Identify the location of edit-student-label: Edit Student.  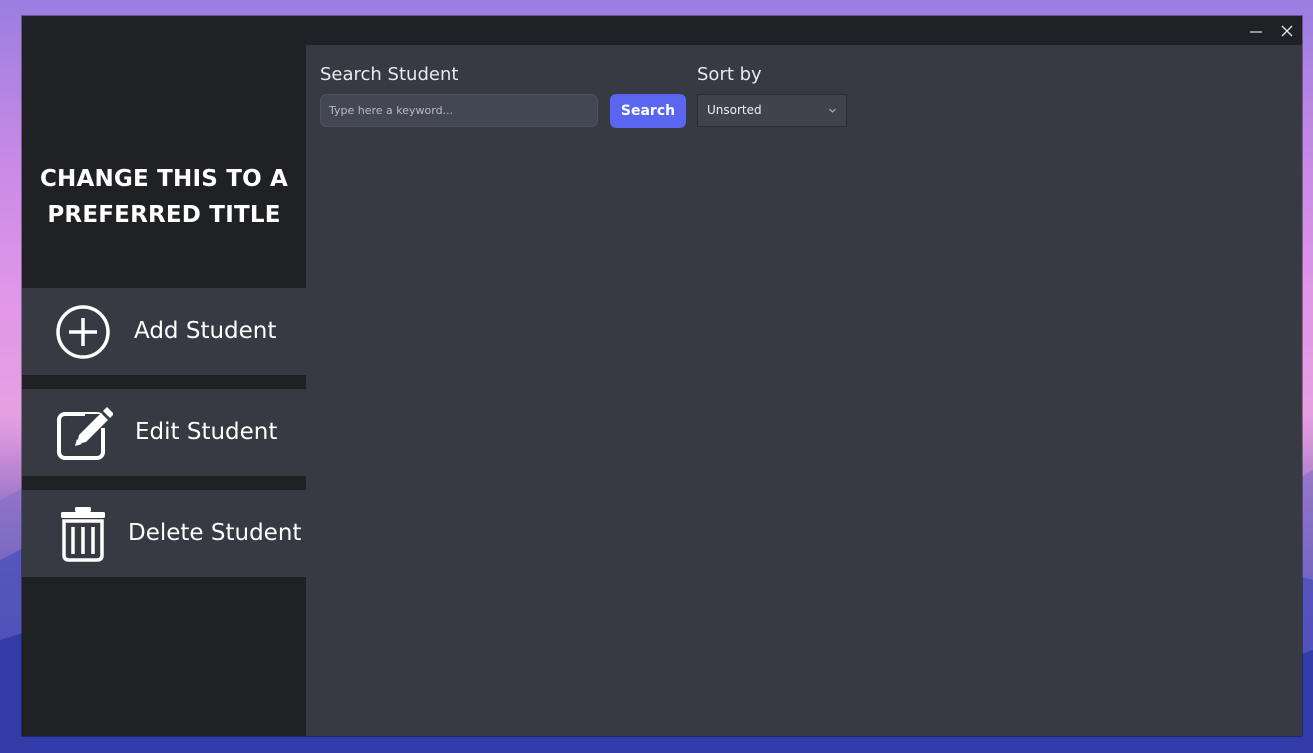
(206, 432).